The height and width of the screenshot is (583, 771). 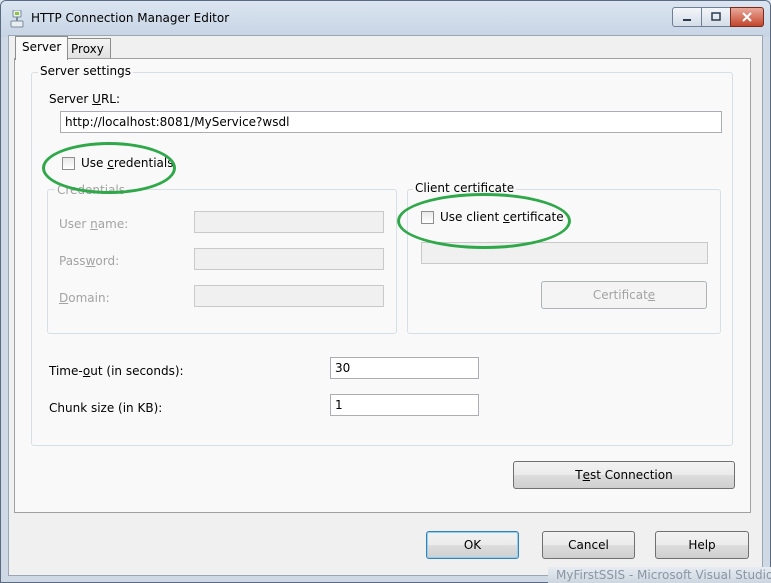 I want to click on timeout-input: 30, so click(x=404, y=368).